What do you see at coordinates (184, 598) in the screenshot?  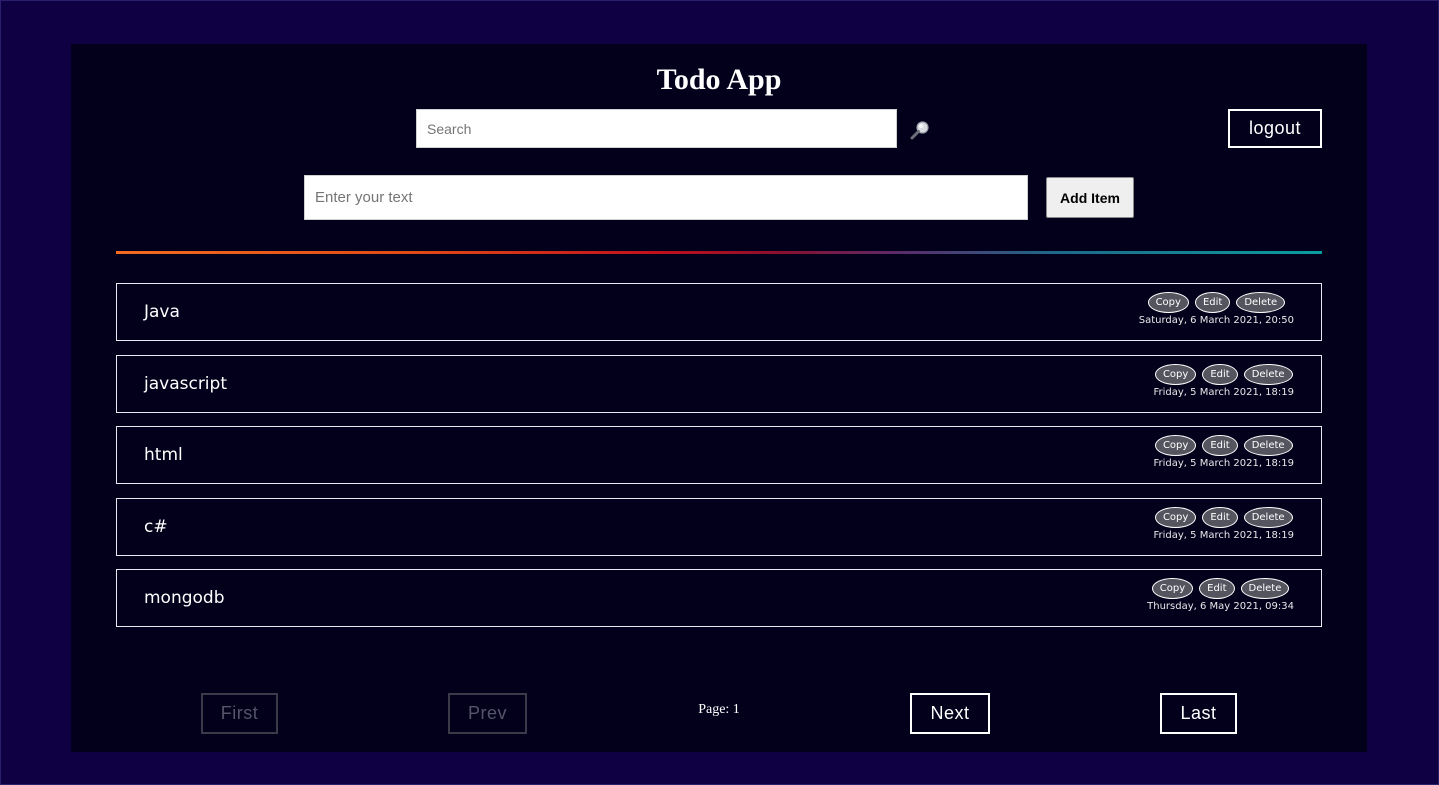 I see `todo-text: mongodb` at bounding box center [184, 598].